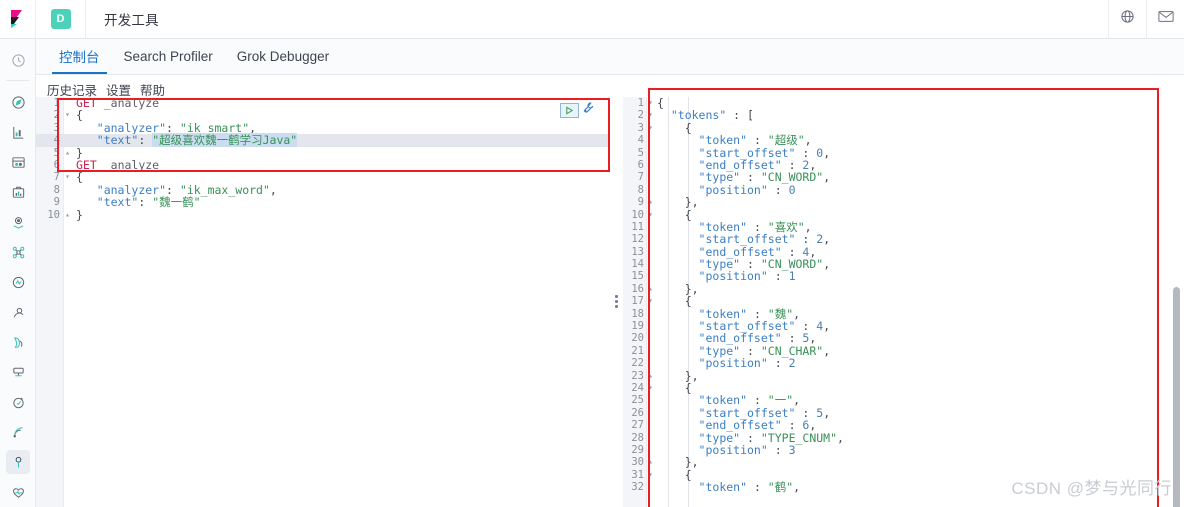 The width and height of the screenshot is (1184, 507). I want to click on request-wrench-button, so click(588, 110).